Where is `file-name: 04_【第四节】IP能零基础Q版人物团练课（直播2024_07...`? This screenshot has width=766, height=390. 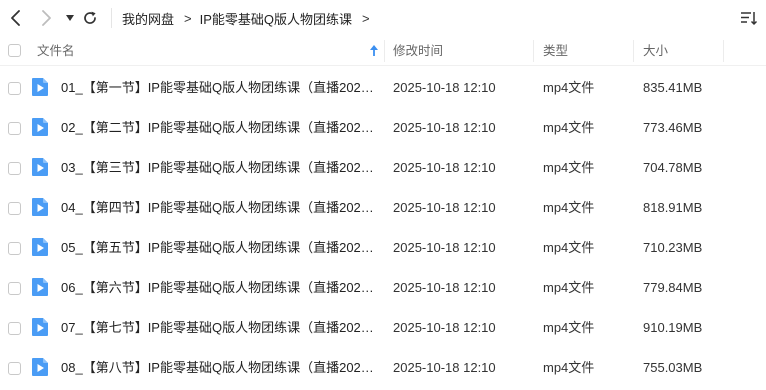 file-name: 04_【第四节】IP能零基础Q版人物团练课（直播2024_07... is located at coordinates (220, 208).